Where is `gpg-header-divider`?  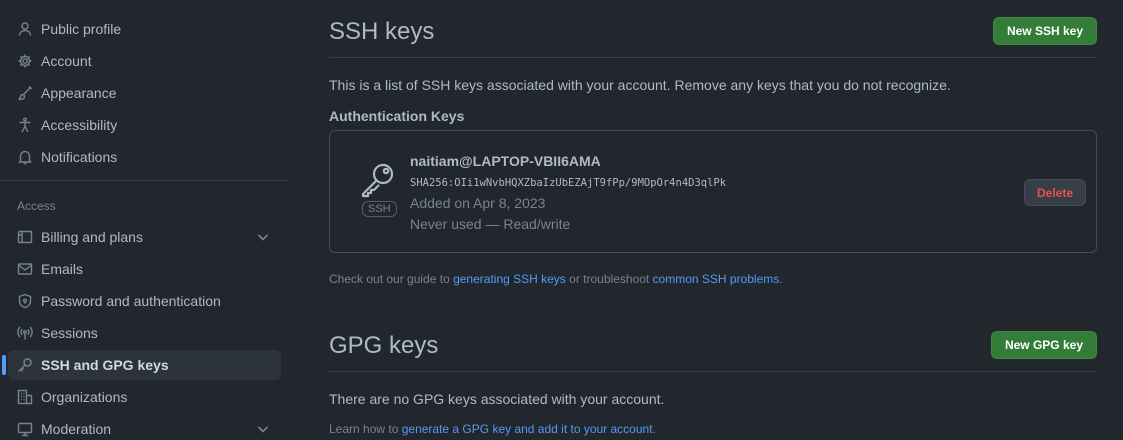
gpg-header-divider is located at coordinates (713, 371).